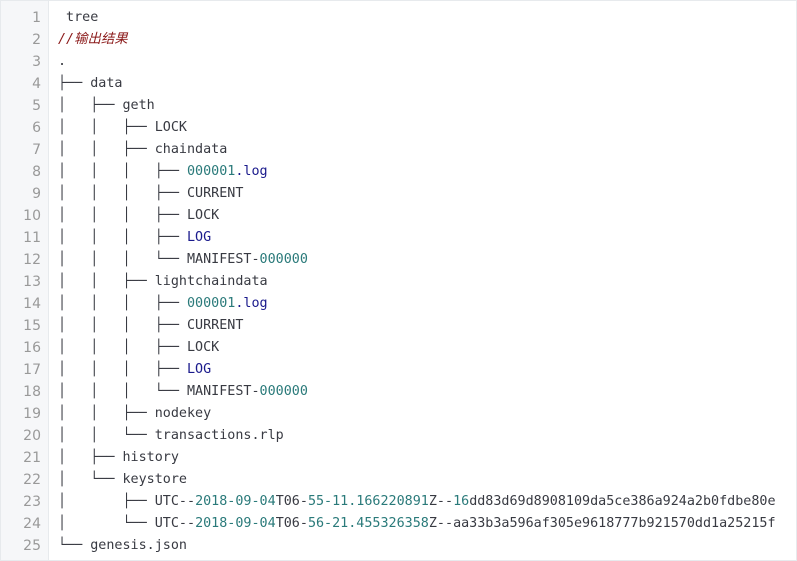 The width and height of the screenshot is (797, 561). I want to click on line-code: │ │ ├── nodekey, so click(134, 414).